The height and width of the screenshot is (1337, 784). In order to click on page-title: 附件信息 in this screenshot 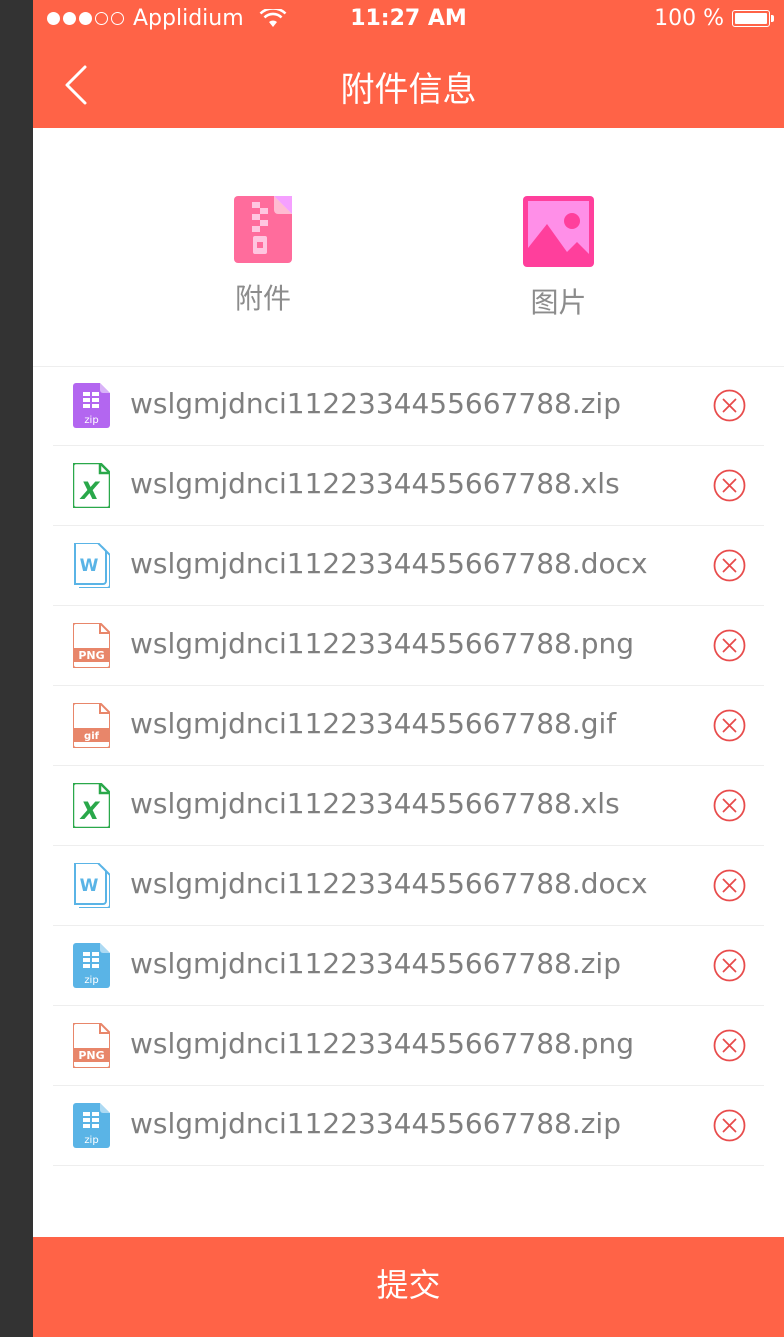, I will do `click(408, 90)`.